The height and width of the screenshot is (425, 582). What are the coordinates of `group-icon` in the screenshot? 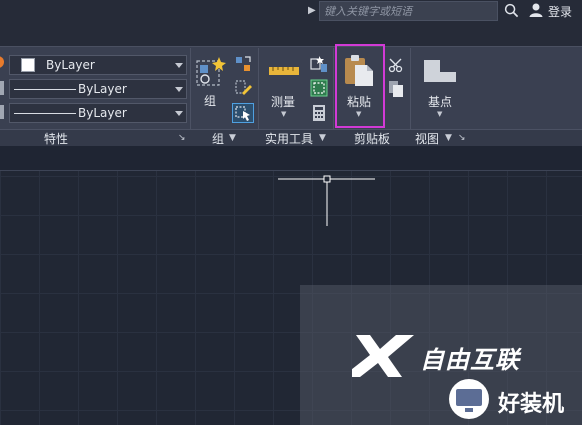 It's located at (211, 72).